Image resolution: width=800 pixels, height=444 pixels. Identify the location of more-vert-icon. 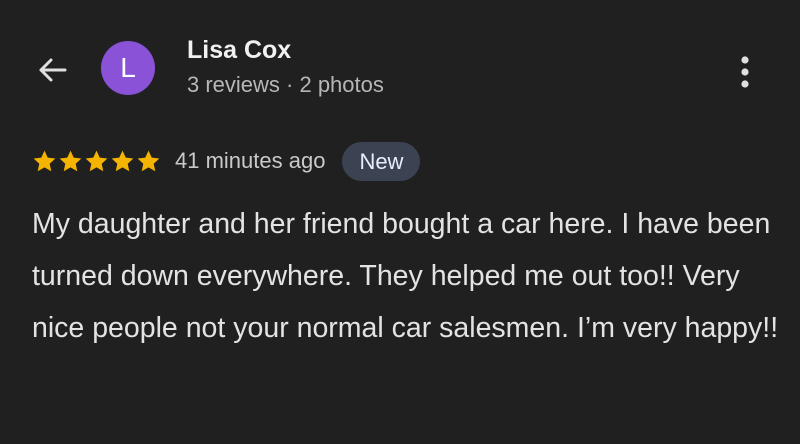
(745, 72).